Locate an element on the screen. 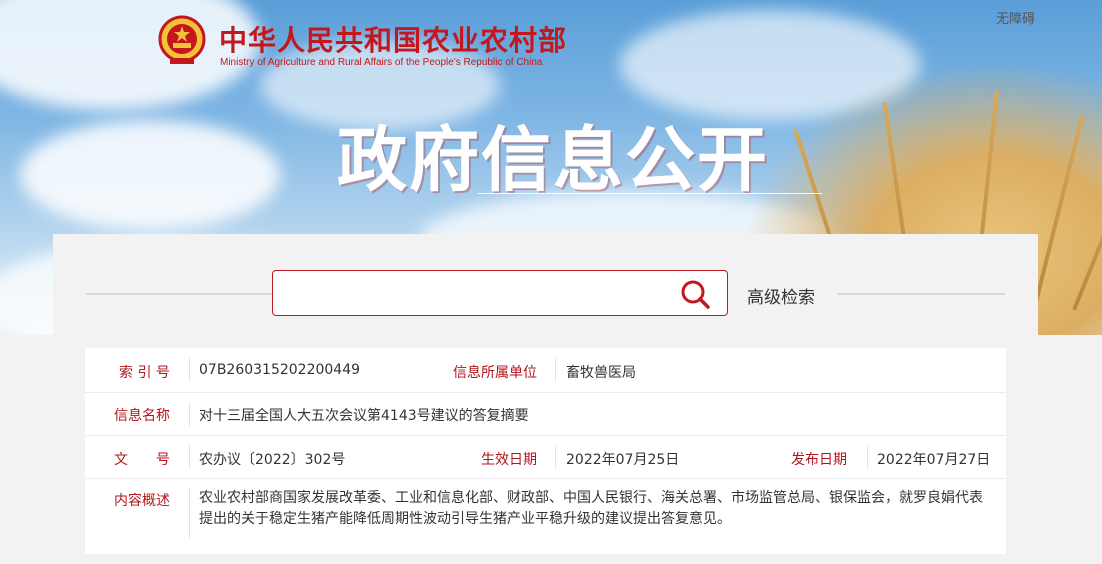 The width and height of the screenshot is (1102, 564). search-box is located at coordinates (500, 293).